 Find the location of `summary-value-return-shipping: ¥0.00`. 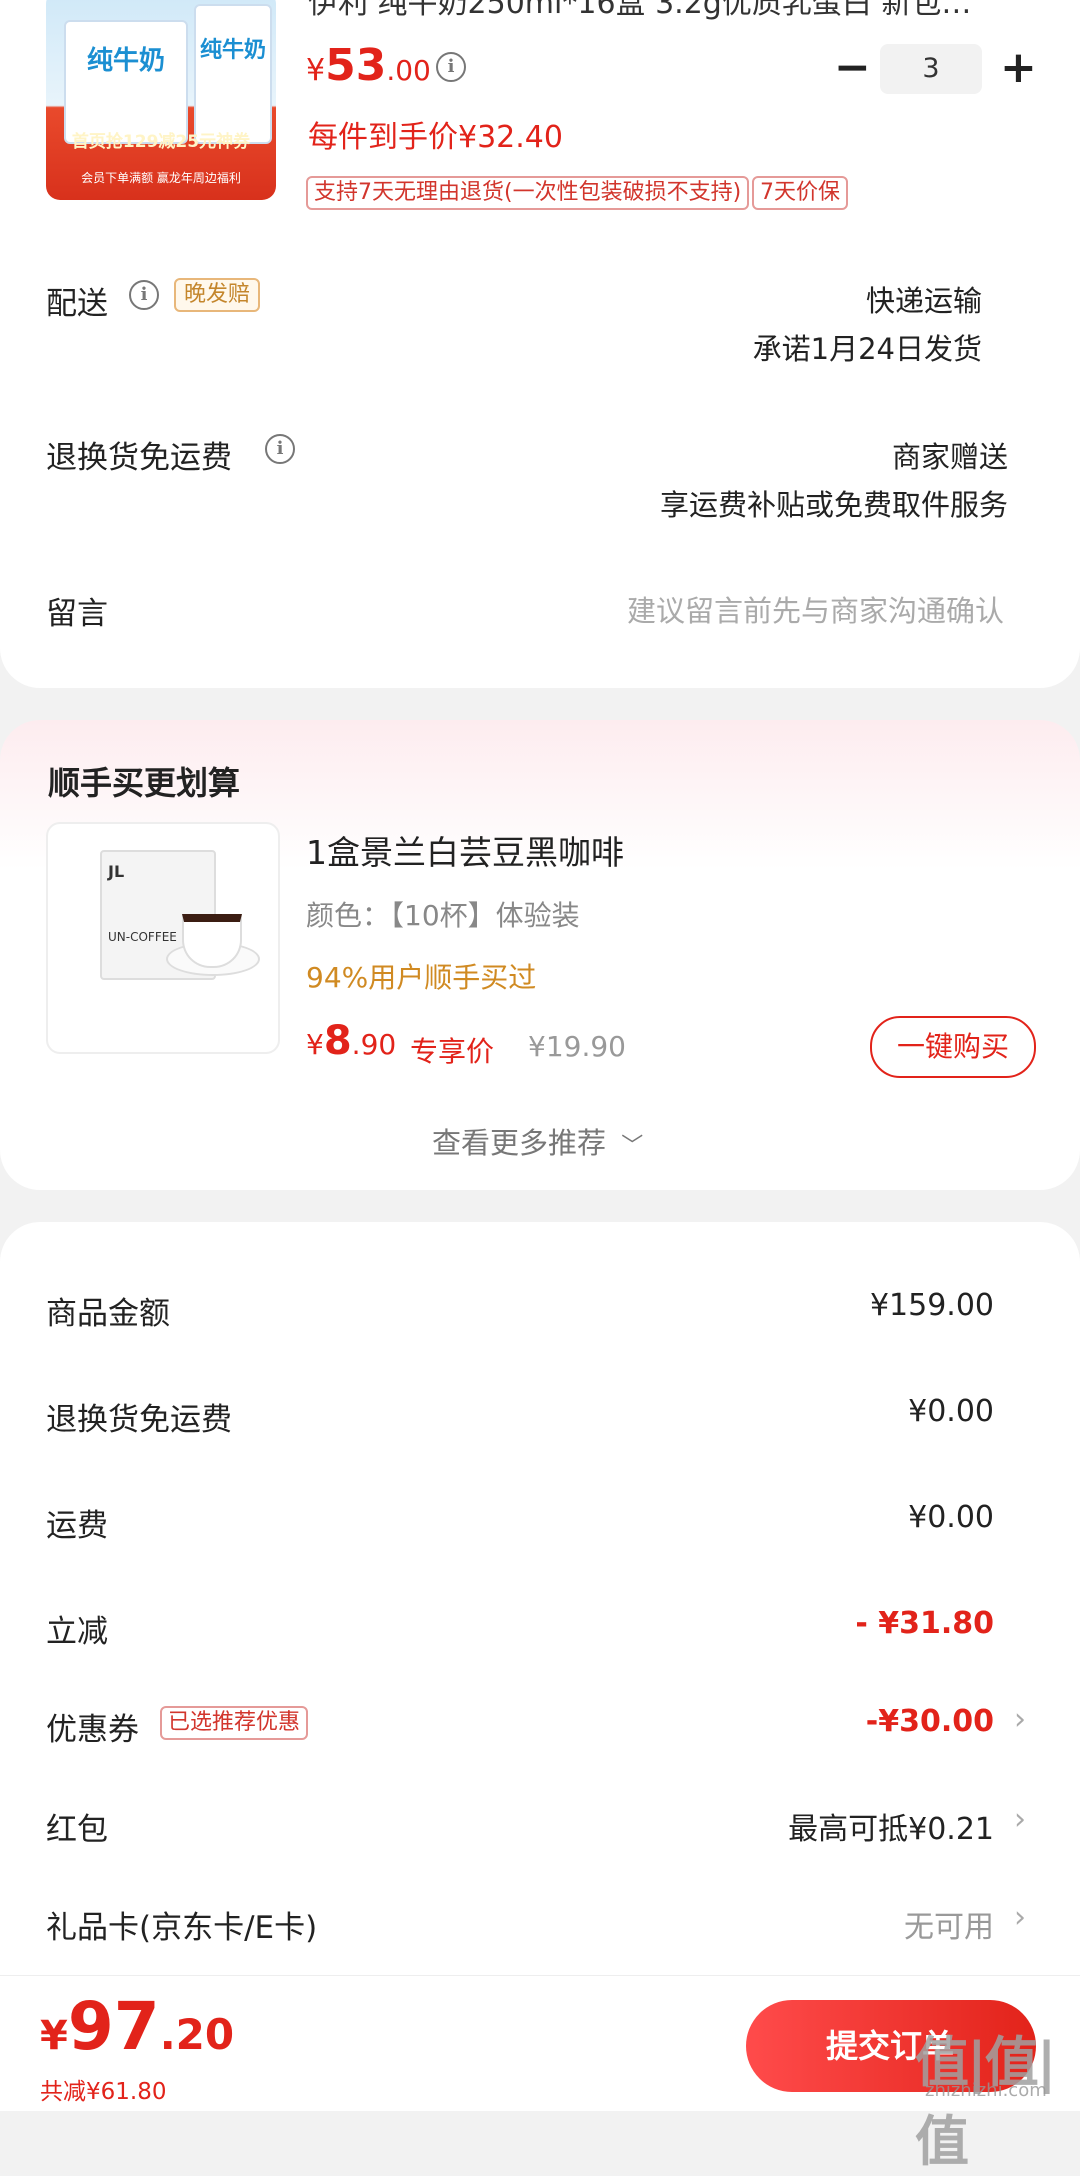

summary-value-return-shipping: ¥0.00 is located at coordinates (951, 1411).